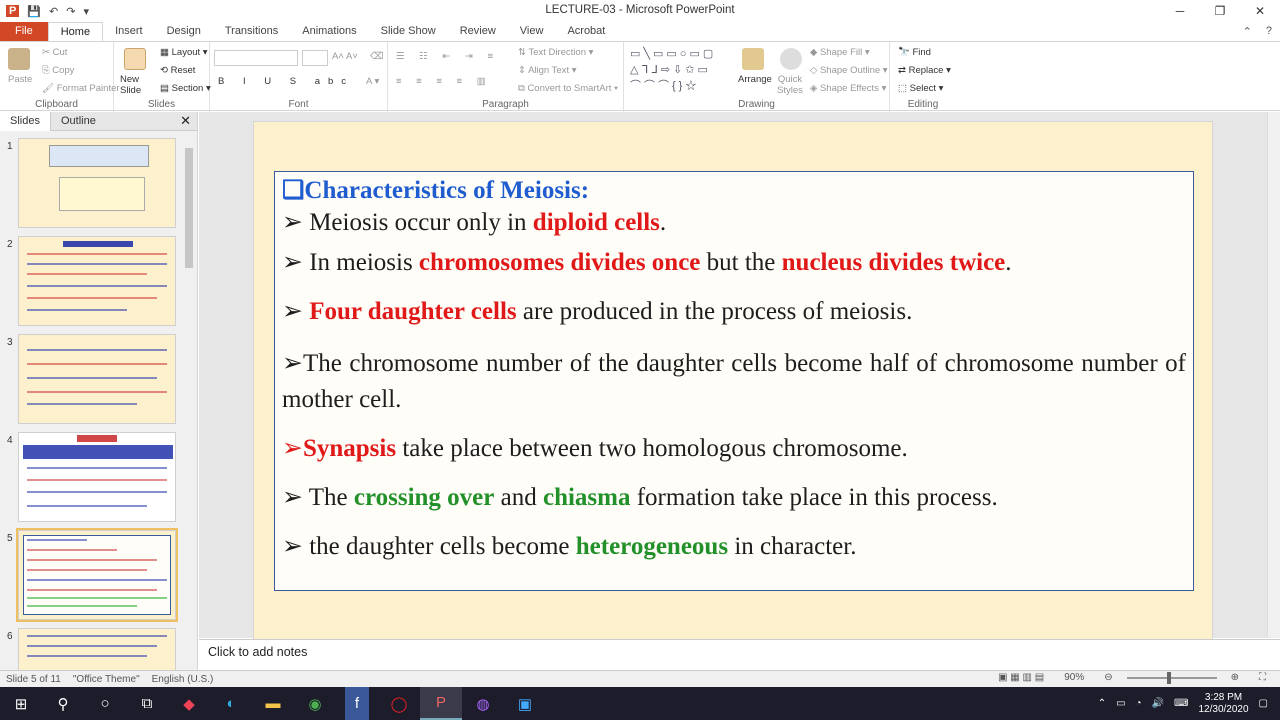 This screenshot has width=1280, height=720. Describe the element at coordinates (24, 31) in the screenshot. I see `tab-file: File` at that location.